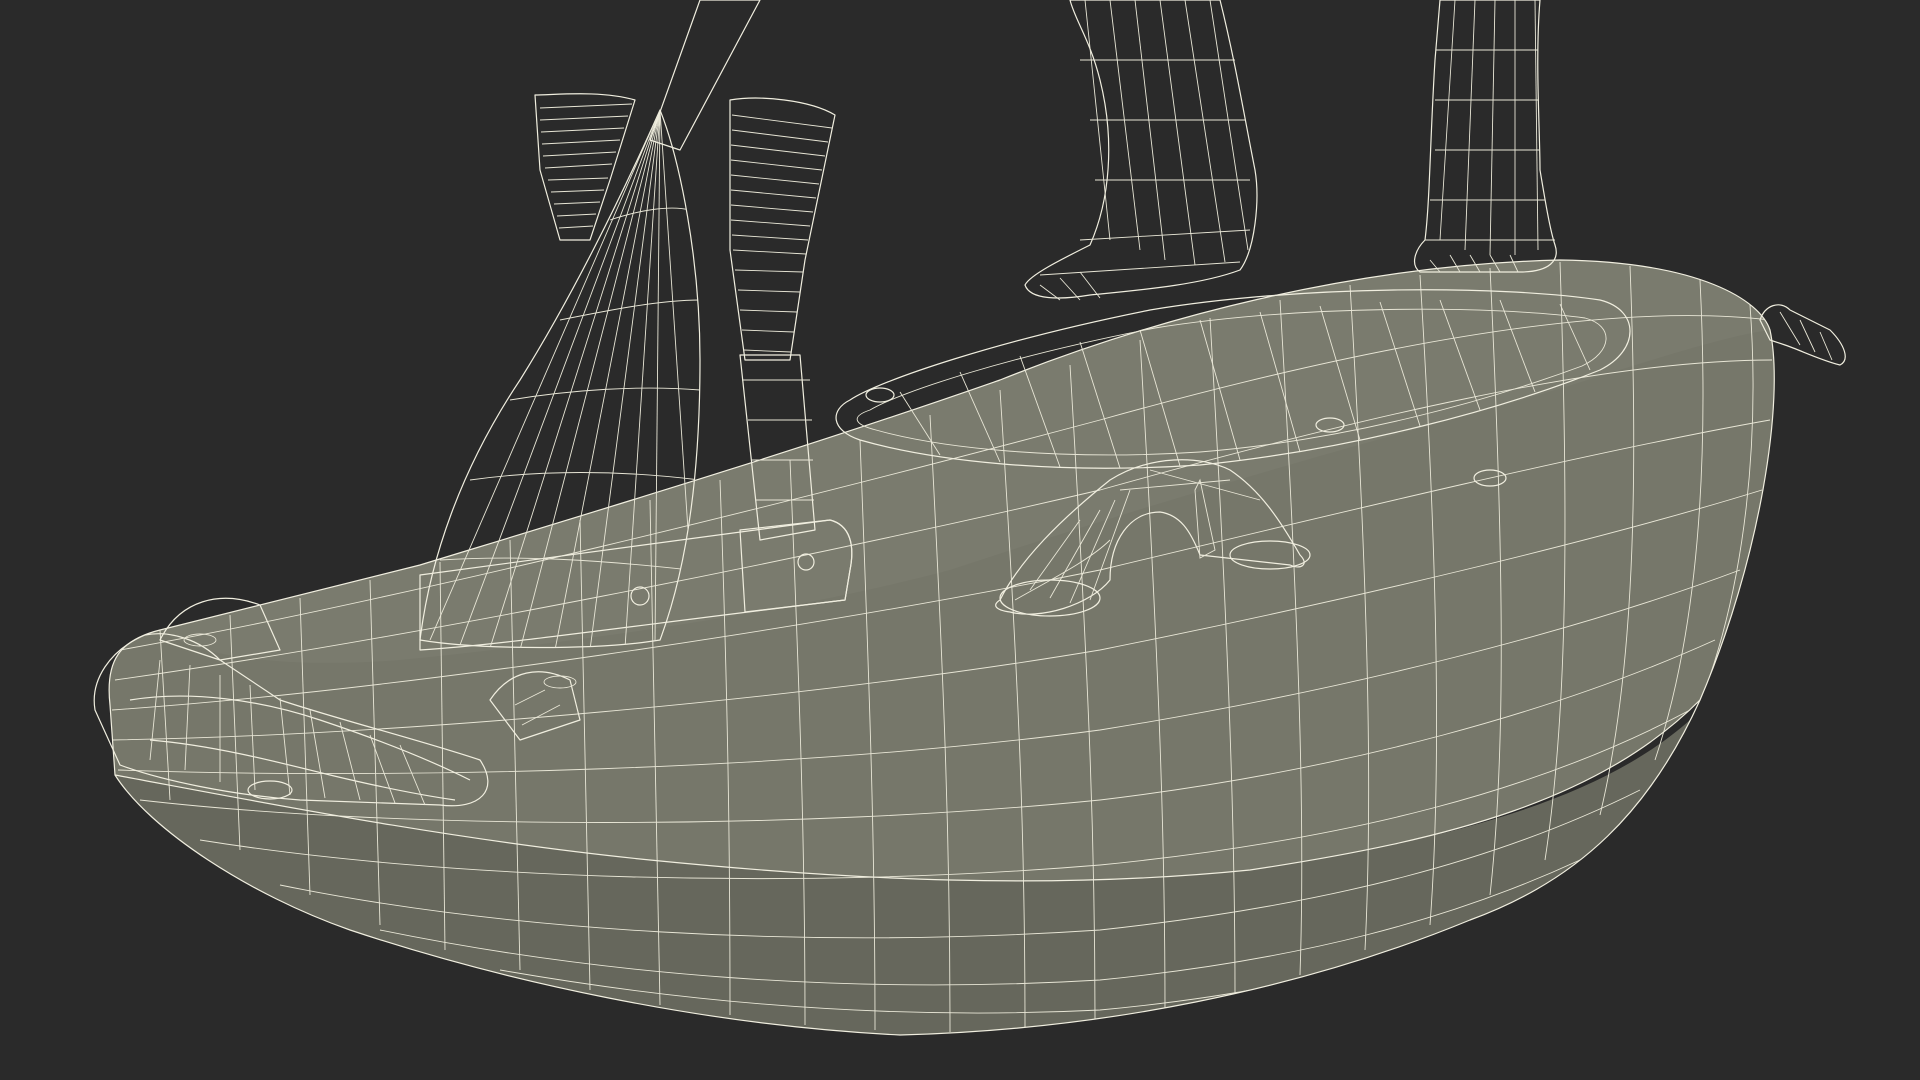  What do you see at coordinates (1485, 136) in the screenshot?
I see `right-leg` at bounding box center [1485, 136].